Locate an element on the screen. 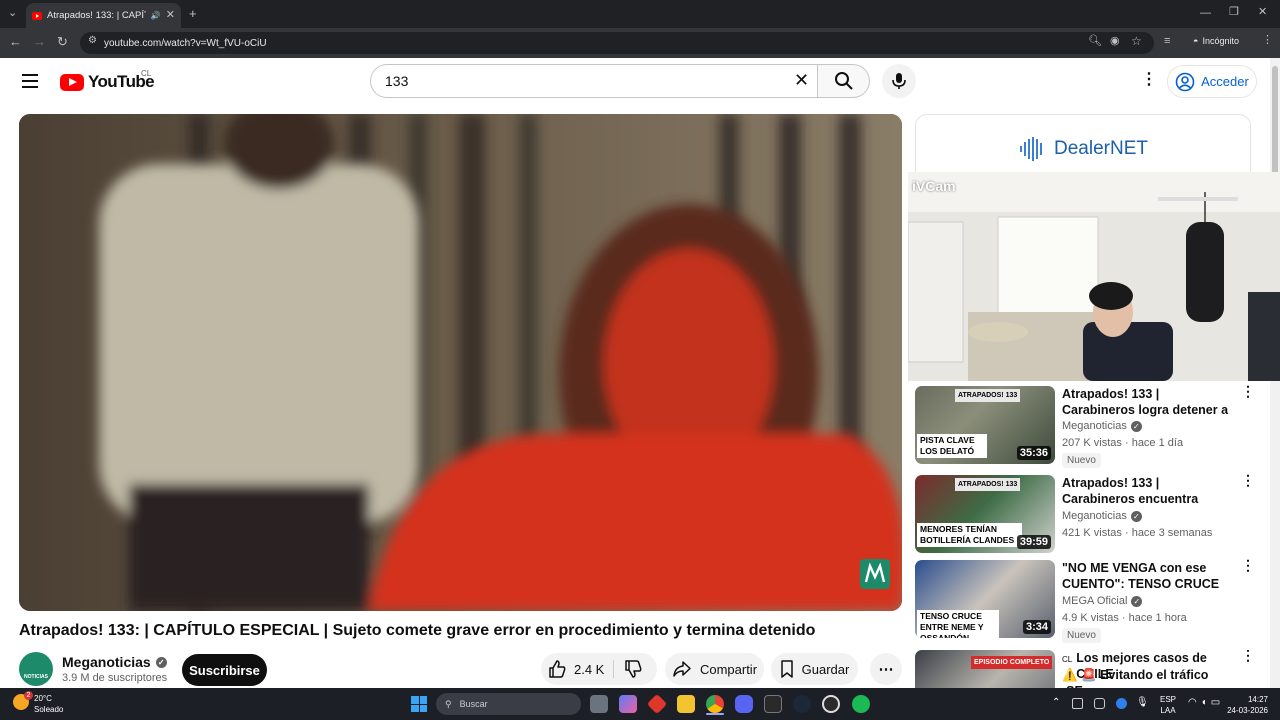 The width and height of the screenshot is (1280, 720). back-icon: ← is located at coordinates (15, 41).